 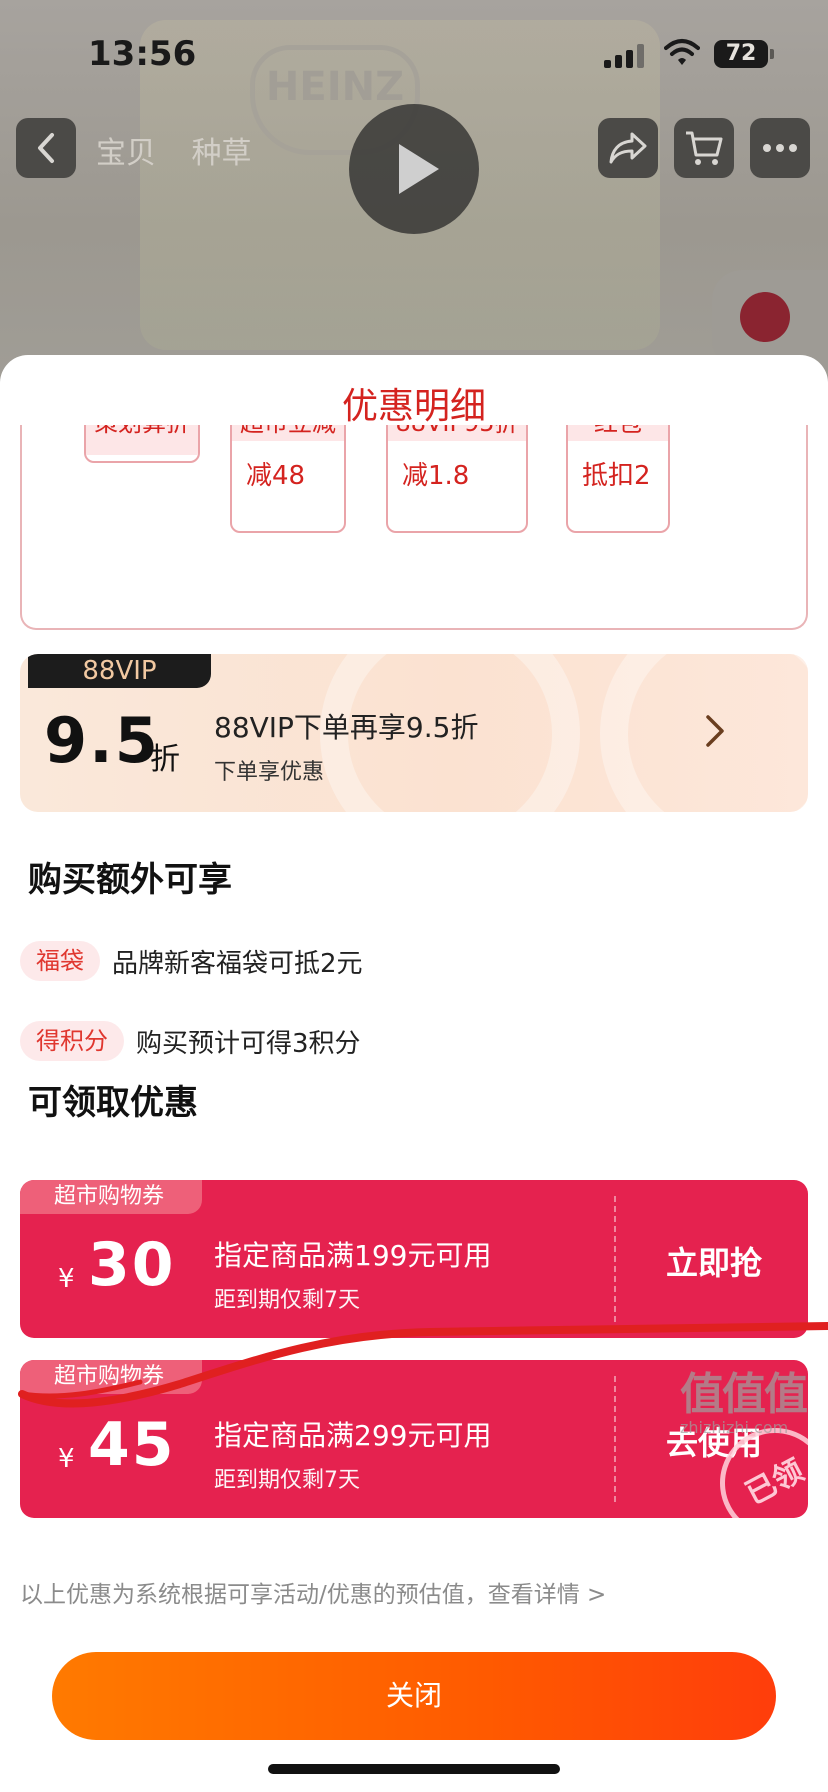 I want to click on footnote-link: 以上优惠为系统根据可享活动/优惠的预估值，查看详情 >, so click(x=313, y=1592).